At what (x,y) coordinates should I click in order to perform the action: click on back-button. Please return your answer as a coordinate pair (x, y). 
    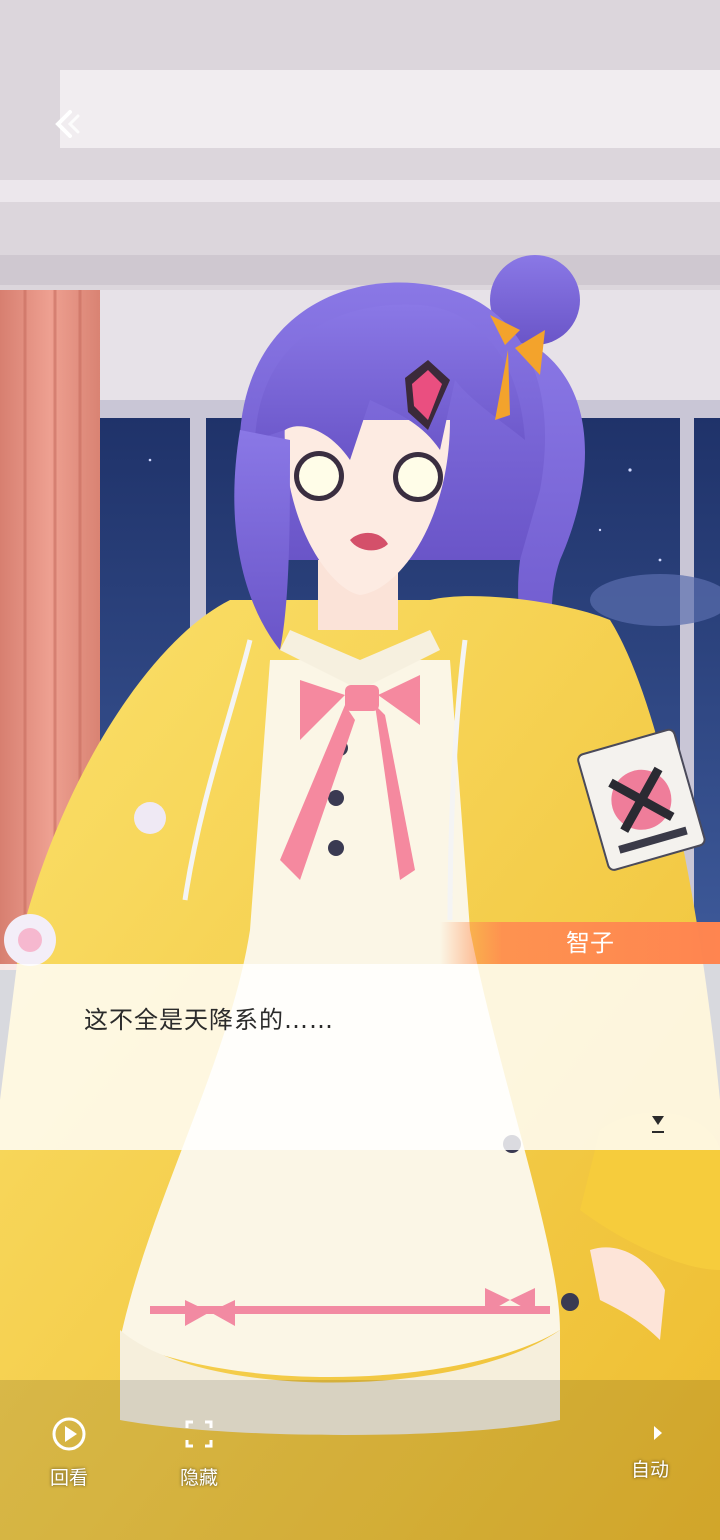
    Looking at the image, I should click on (68, 124).